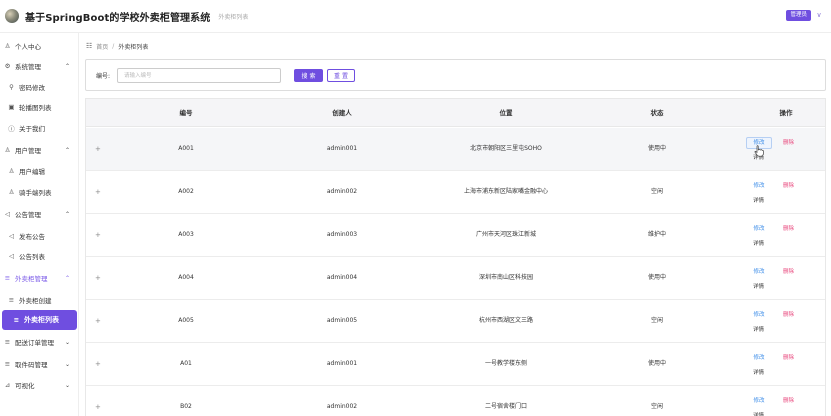 The image size is (831, 416). Describe the element at coordinates (186, 148) in the screenshot. I see `cell-code: A001` at that location.